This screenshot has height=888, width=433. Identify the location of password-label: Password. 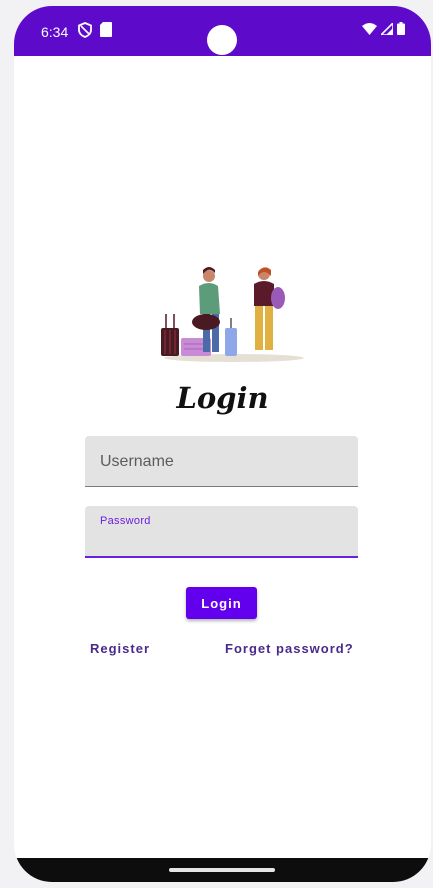
(125, 521).